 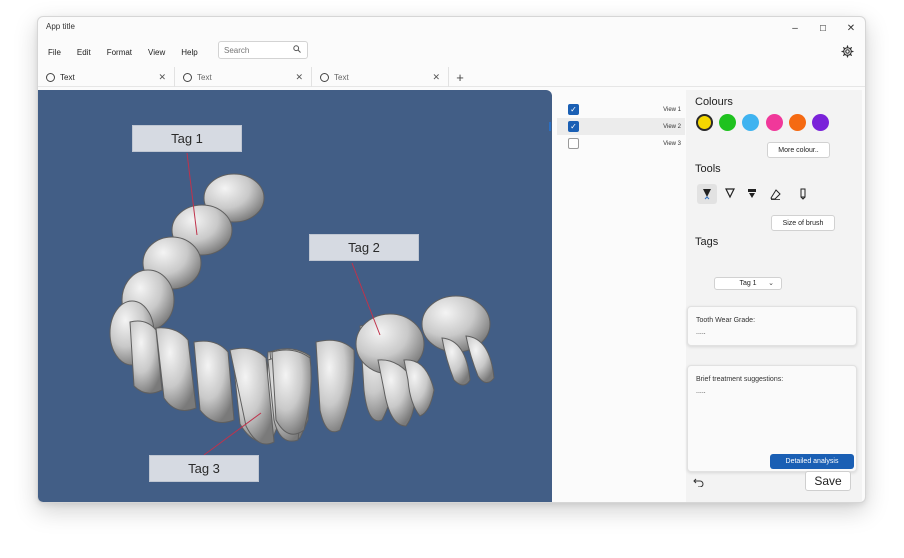 What do you see at coordinates (851, 28) in the screenshot?
I see `close-button: ✕` at bounding box center [851, 28].